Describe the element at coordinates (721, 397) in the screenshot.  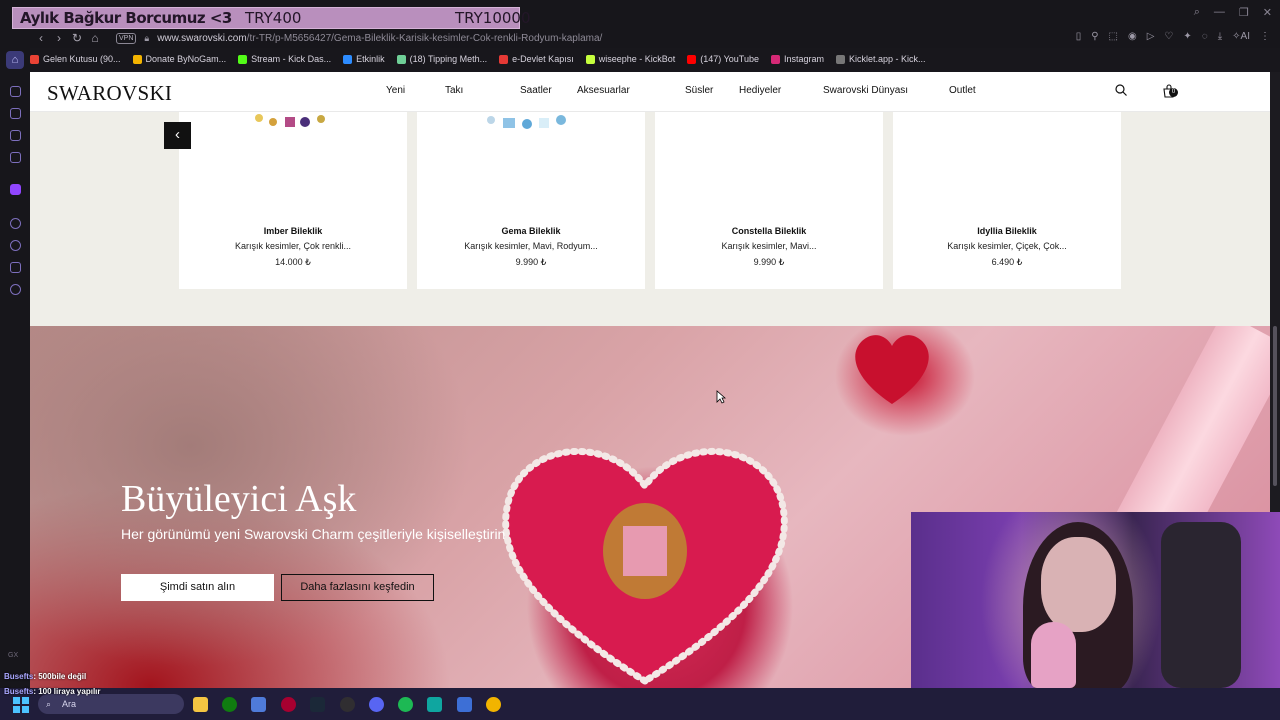
I see `mouse-cursor-icon` at that location.